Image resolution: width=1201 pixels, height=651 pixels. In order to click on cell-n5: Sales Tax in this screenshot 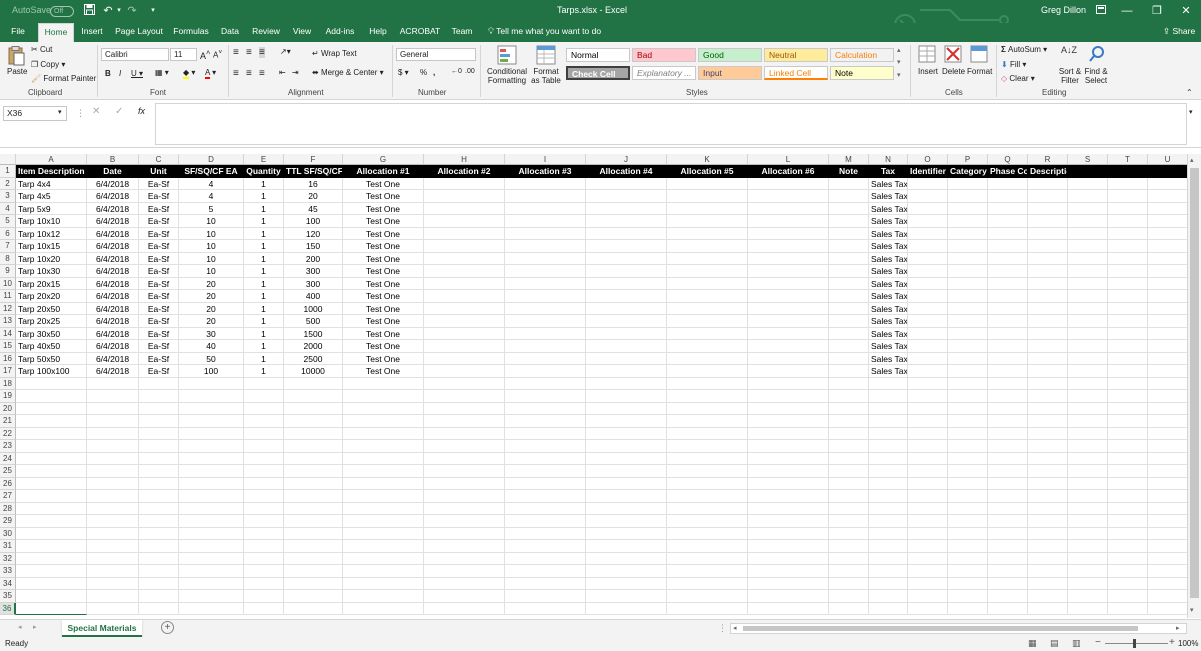, I will do `click(888, 221)`.